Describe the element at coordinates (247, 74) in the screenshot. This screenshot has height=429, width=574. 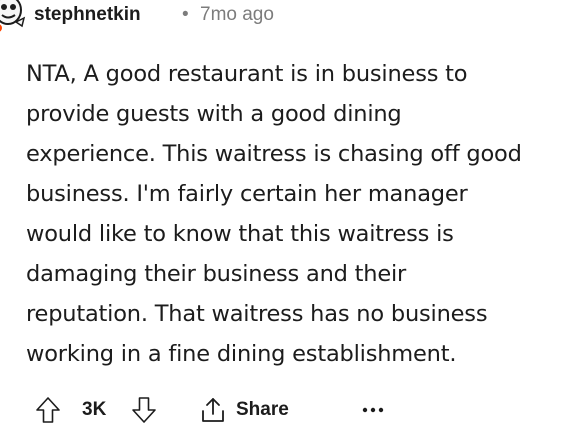
I see `comment-body-line: NTA, A good restaurant is in business to` at that location.